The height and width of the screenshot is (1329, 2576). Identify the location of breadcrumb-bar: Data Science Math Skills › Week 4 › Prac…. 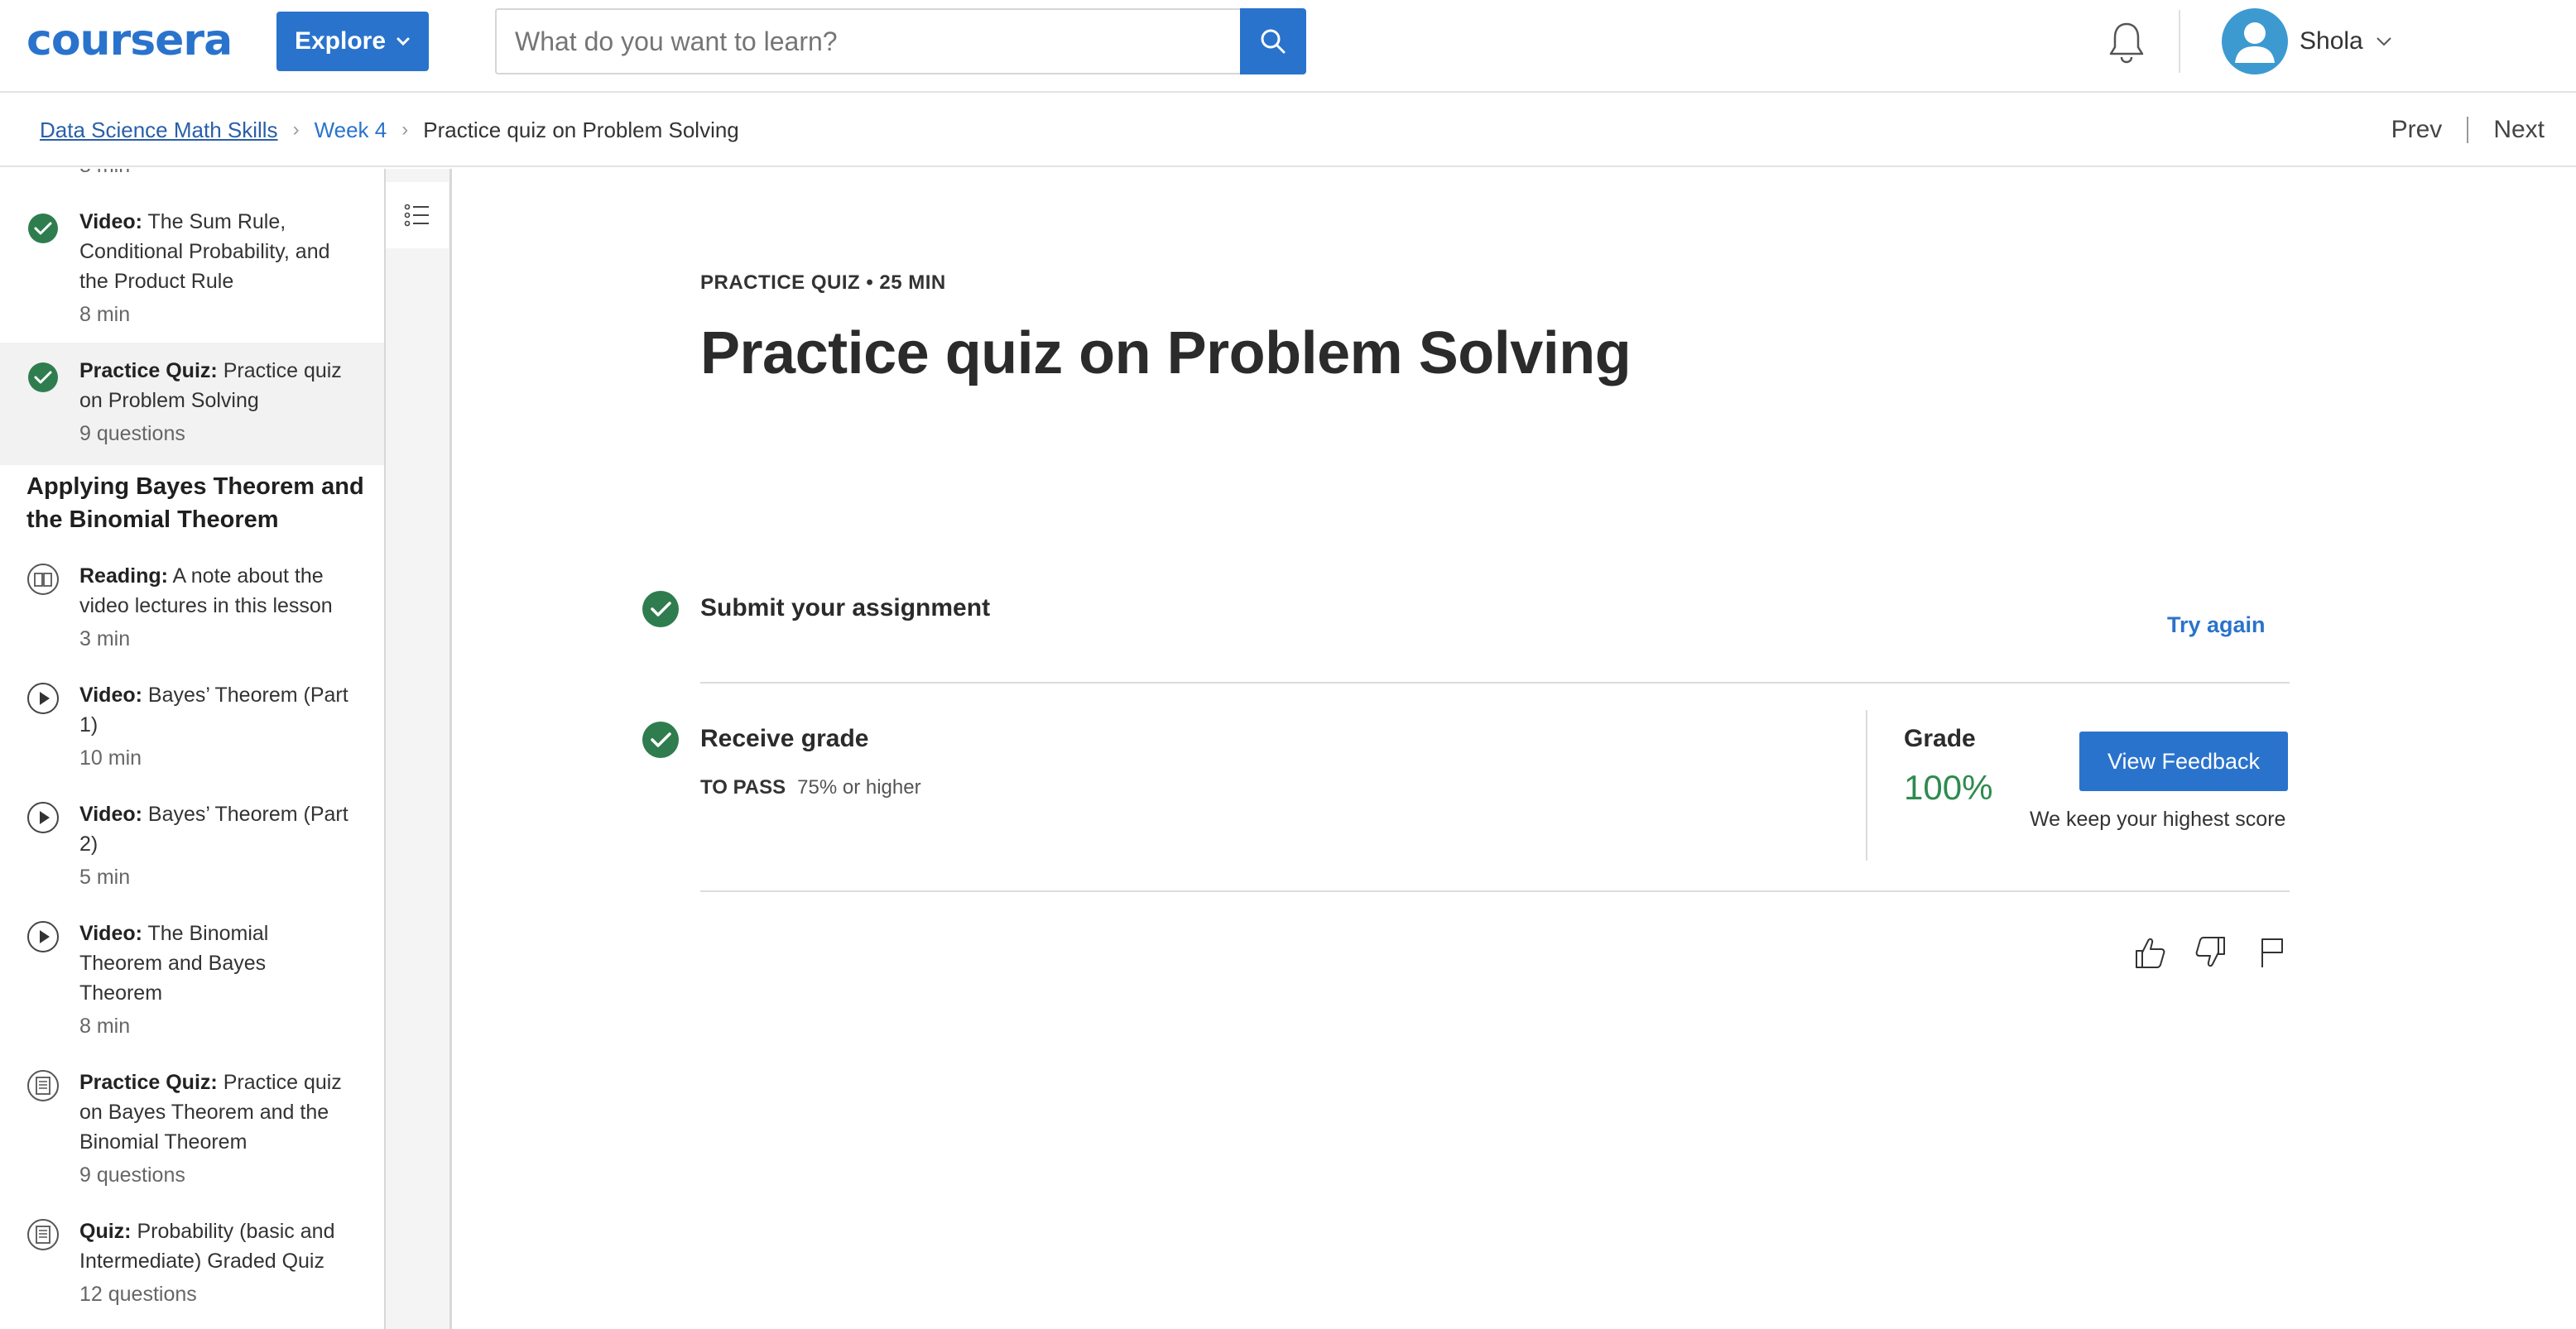
(1288, 130).